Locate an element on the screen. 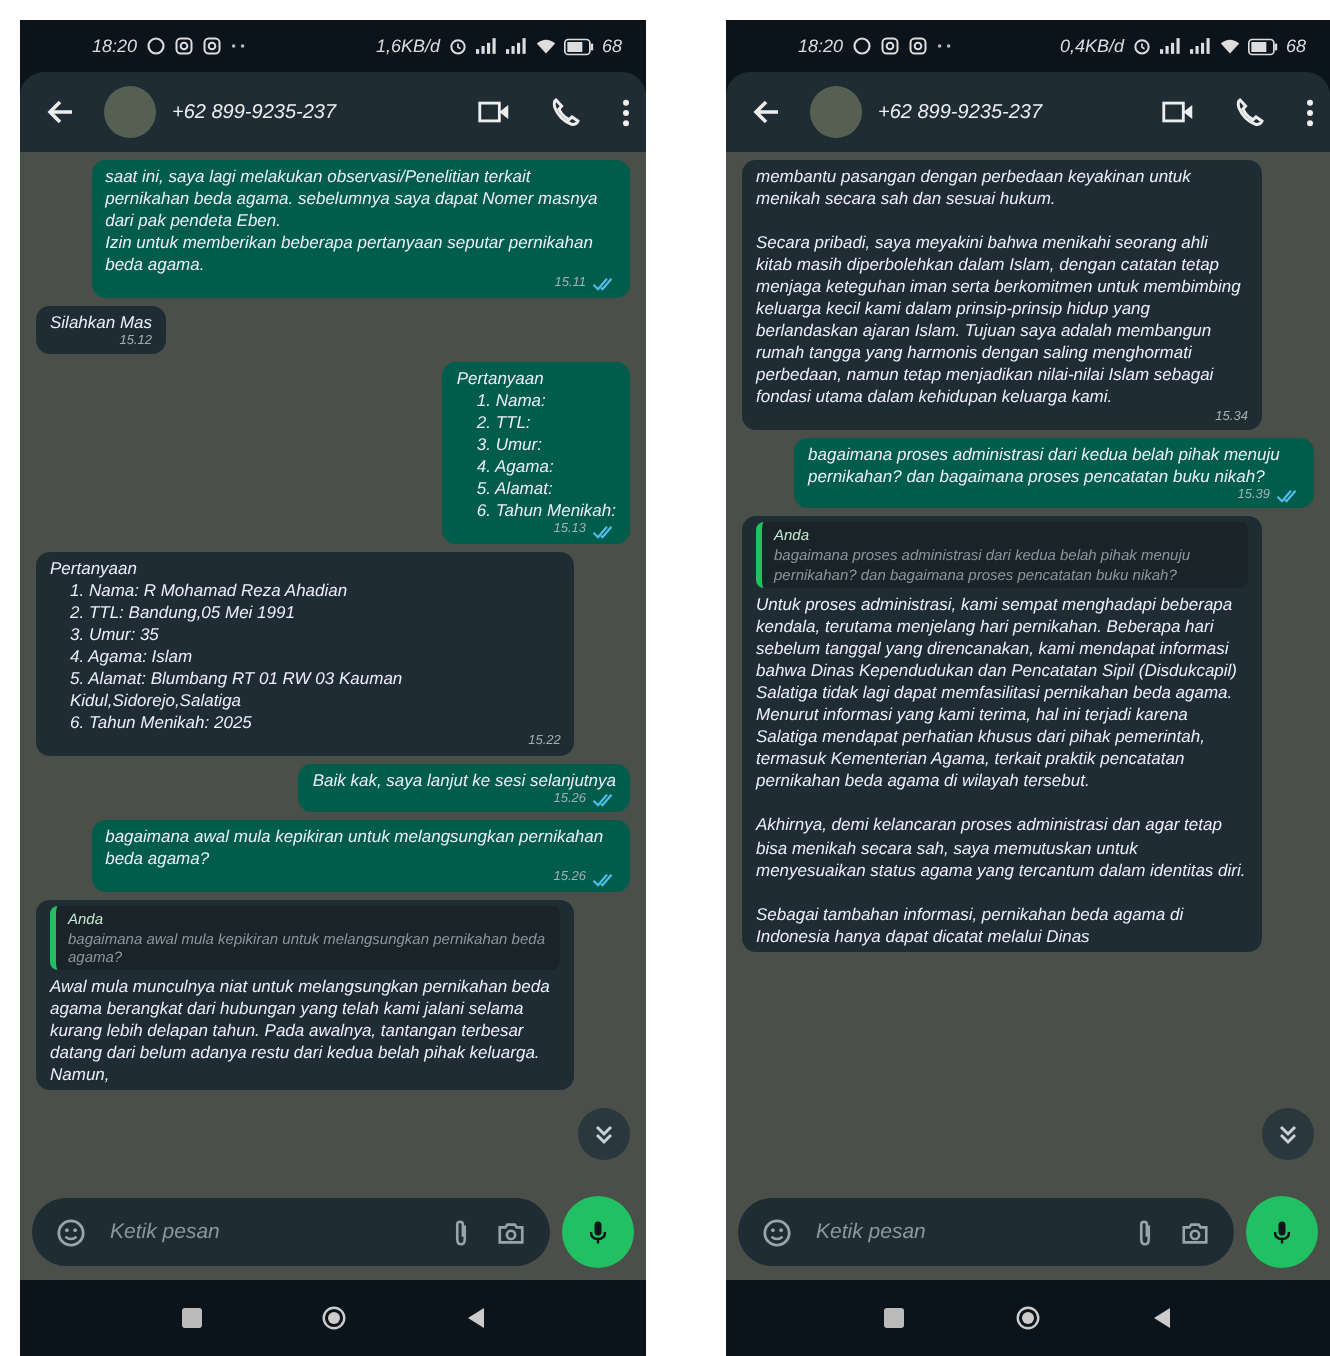 This screenshot has height=1356, width=1330. list-item-text: 6. Tahun Menikah: 2025 is located at coordinates (161, 723).